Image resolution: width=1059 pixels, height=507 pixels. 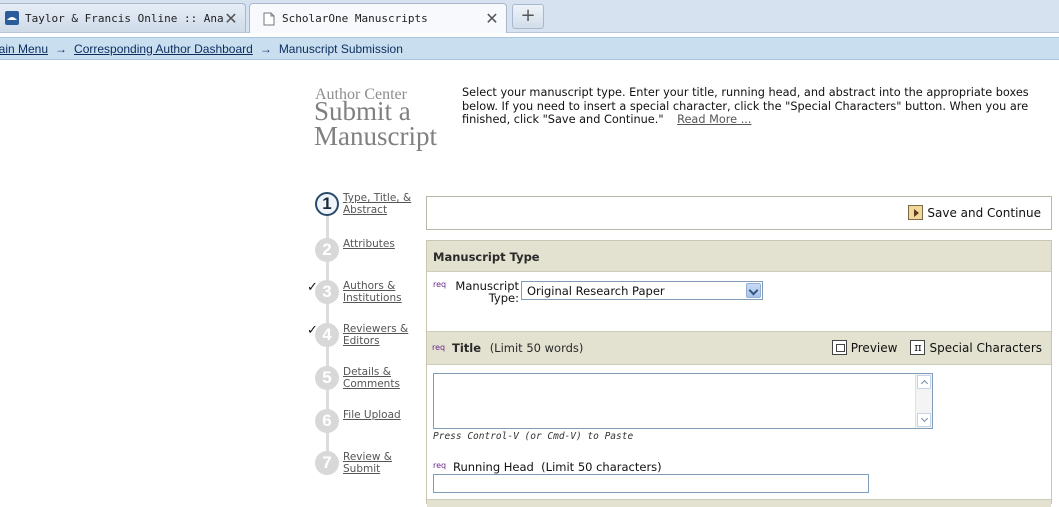 I want to click on breadcrumb-main-menu: lain Menu, so click(x=24, y=49).